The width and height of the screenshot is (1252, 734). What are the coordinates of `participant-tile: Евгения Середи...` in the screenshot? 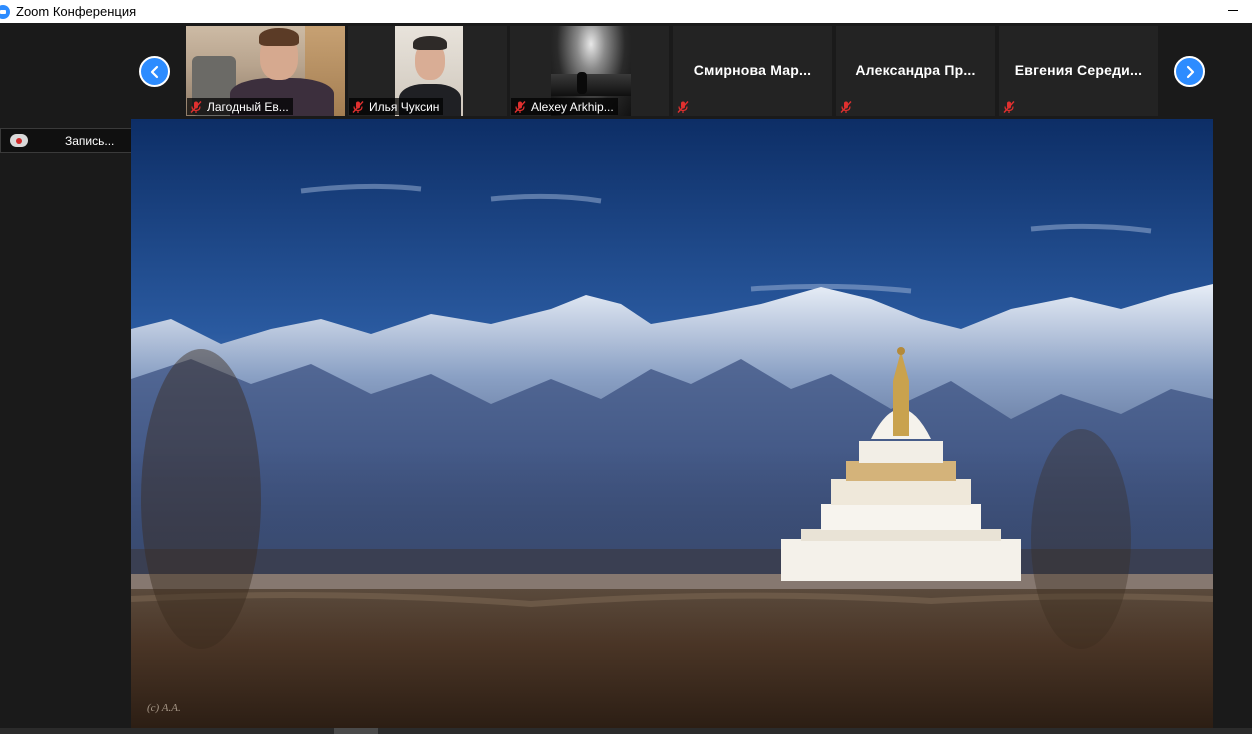 It's located at (1078, 71).